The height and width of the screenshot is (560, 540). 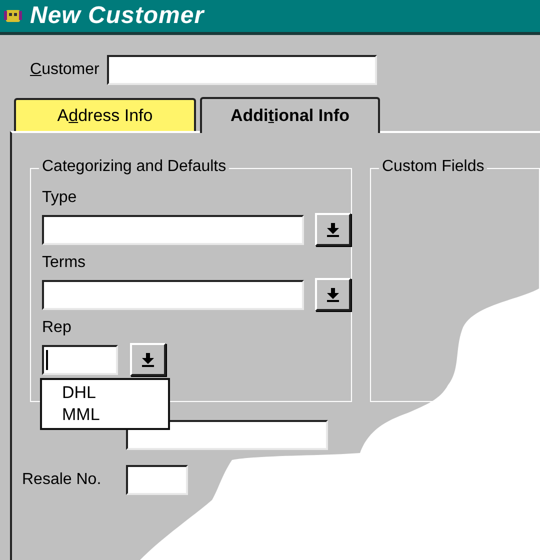 I want to click on customer-field, so click(x=242, y=70).